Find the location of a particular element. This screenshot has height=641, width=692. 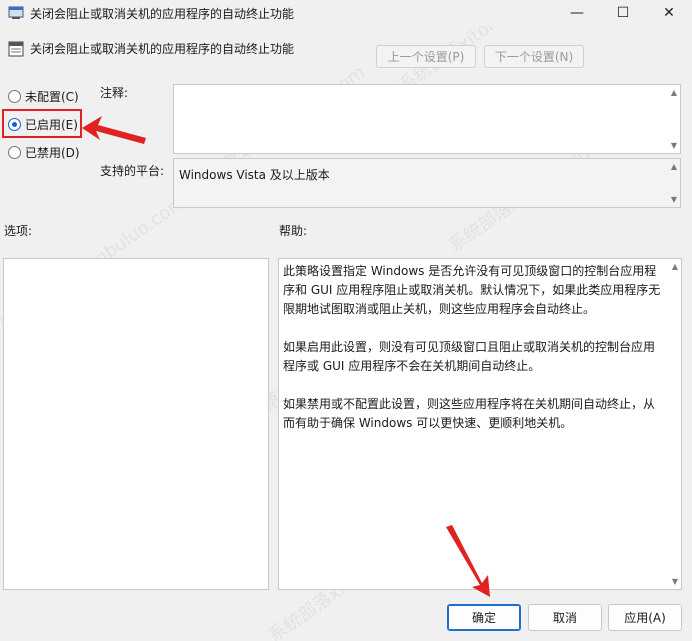

radio-not-configured: 未配置(C) is located at coordinates (43, 96).